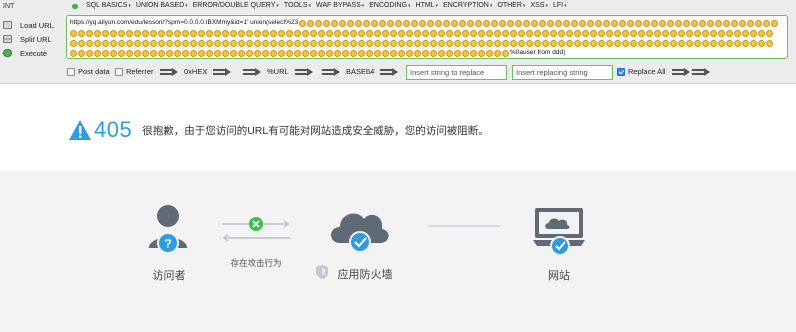 The image size is (796, 332). What do you see at coordinates (222, 71) in the screenshot?
I see `hex-encode-arrow-icon` at bounding box center [222, 71].